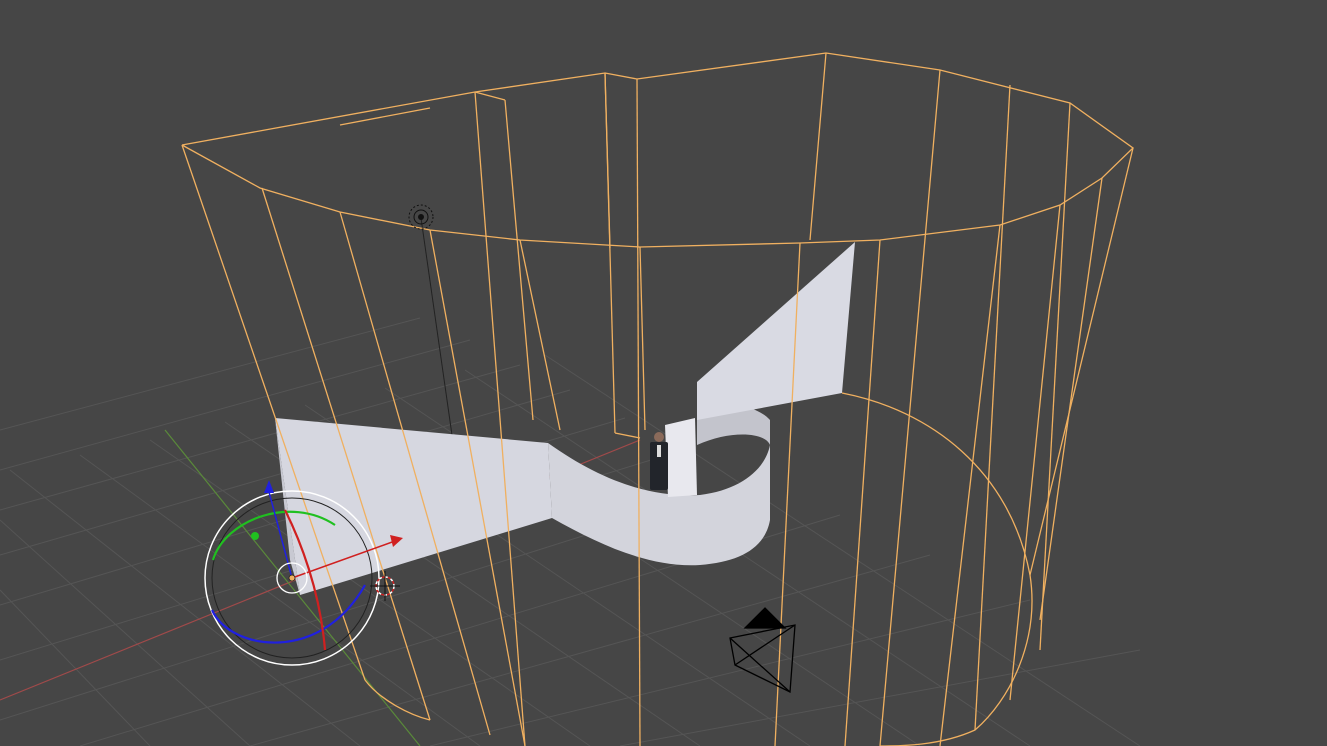 This screenshot has height=746, width=1327. Describe the element at coordinates (776, 331) in the screenshot. I see `right-wall-panel` at that location.